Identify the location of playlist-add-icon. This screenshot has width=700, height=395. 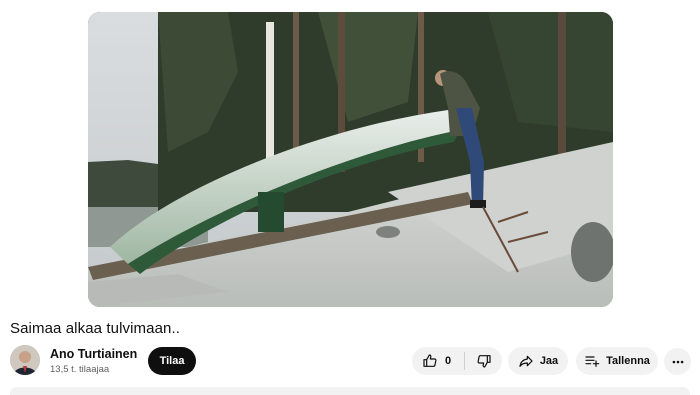
(592, 361).